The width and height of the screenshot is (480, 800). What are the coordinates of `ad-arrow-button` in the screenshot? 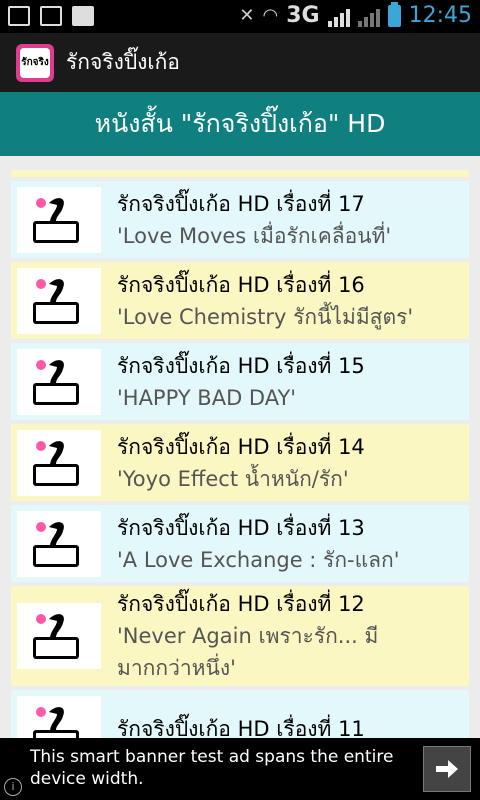 It's located at (447, 769).